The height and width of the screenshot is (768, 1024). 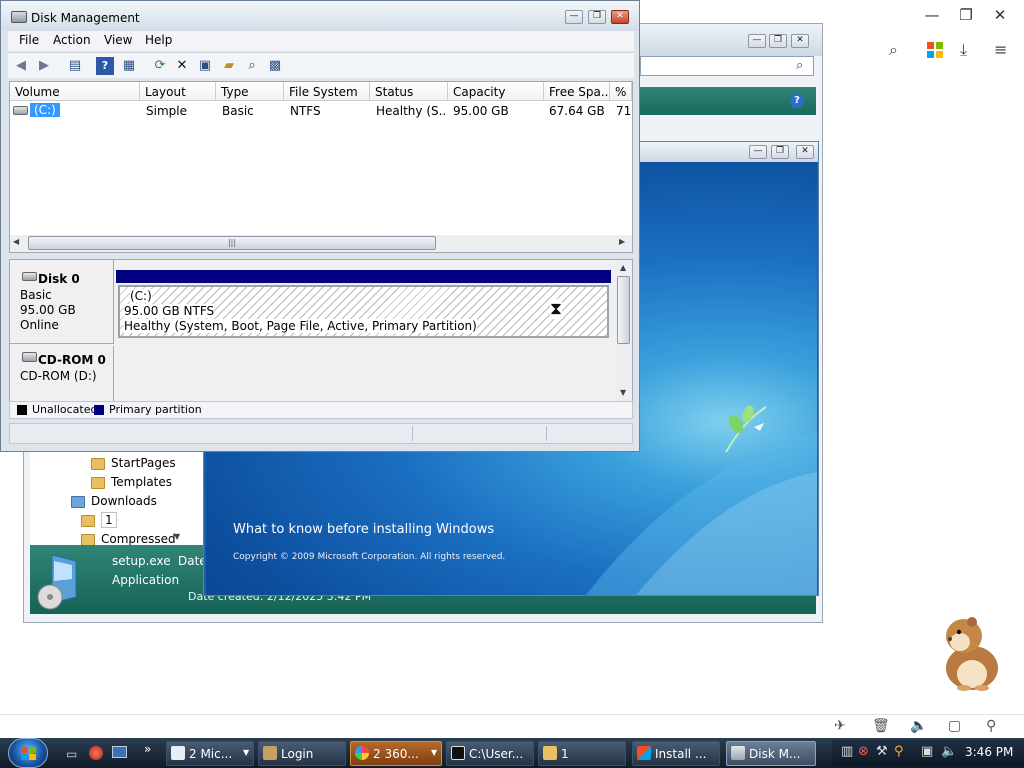 I want to click on properties-icon: ▦, so click(x=129, y=66).